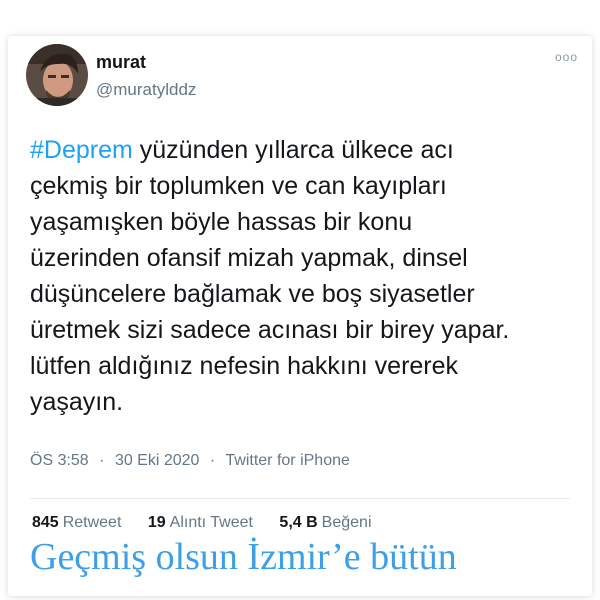 This screenshot has height=600, width=600. I want to click on overlay-caption: Geçmiş olsun İzmir’e bütün, so click(243, 557).